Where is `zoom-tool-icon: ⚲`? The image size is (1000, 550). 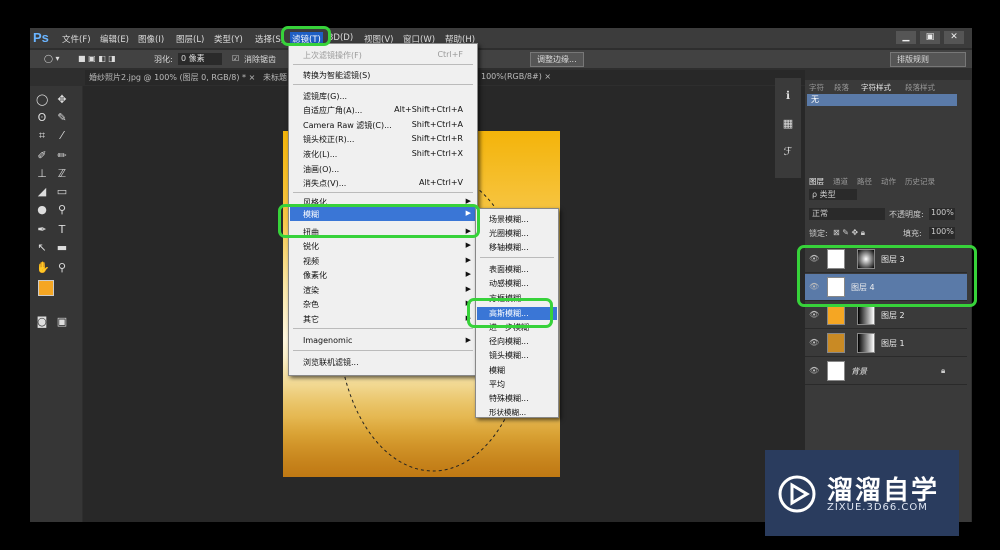
zoom-tool-icon: ⚲ is located at coordinates (62, 268).